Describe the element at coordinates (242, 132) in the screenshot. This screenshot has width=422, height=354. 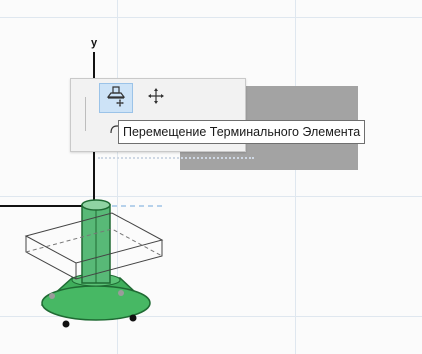
I see `tooltip: Перемещение Терминального Элемента` at that location.